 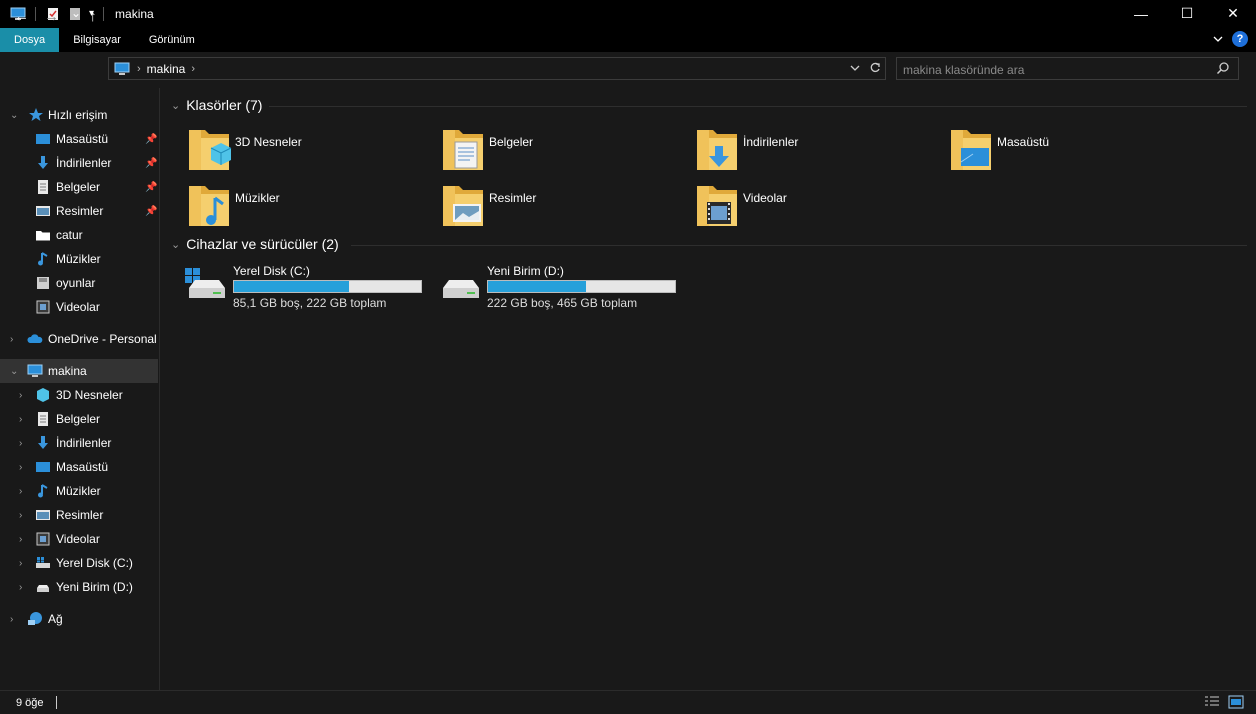 I want to click on tab-dosya: Dosya, so click(x=30, y=40).